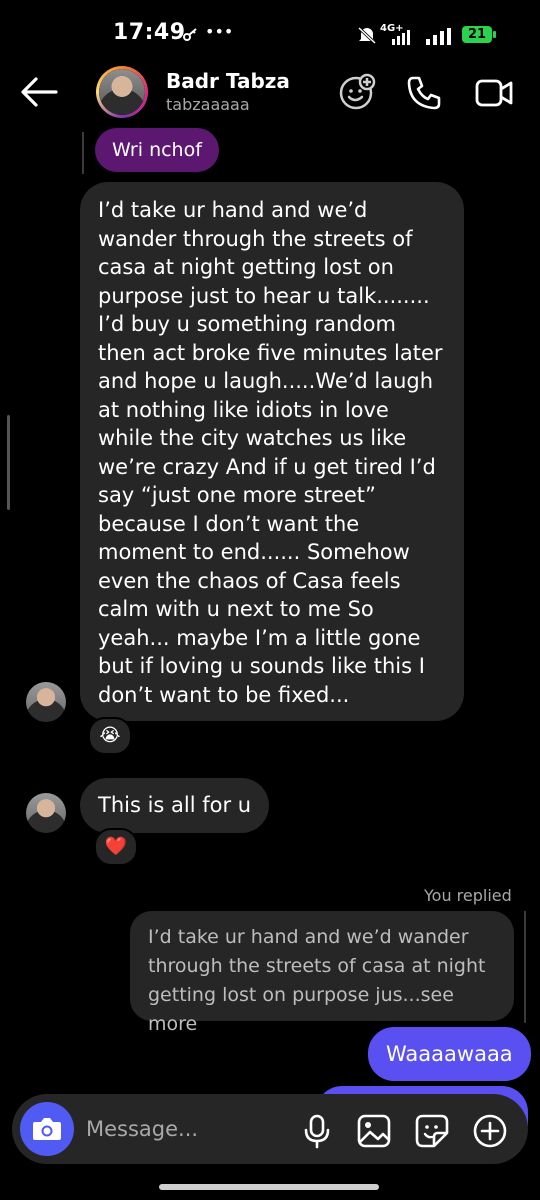  What do you see at coordinates (525, 967) in the screenshot?
I see `reply-thread-line-right` at bounding box center [525, 967].